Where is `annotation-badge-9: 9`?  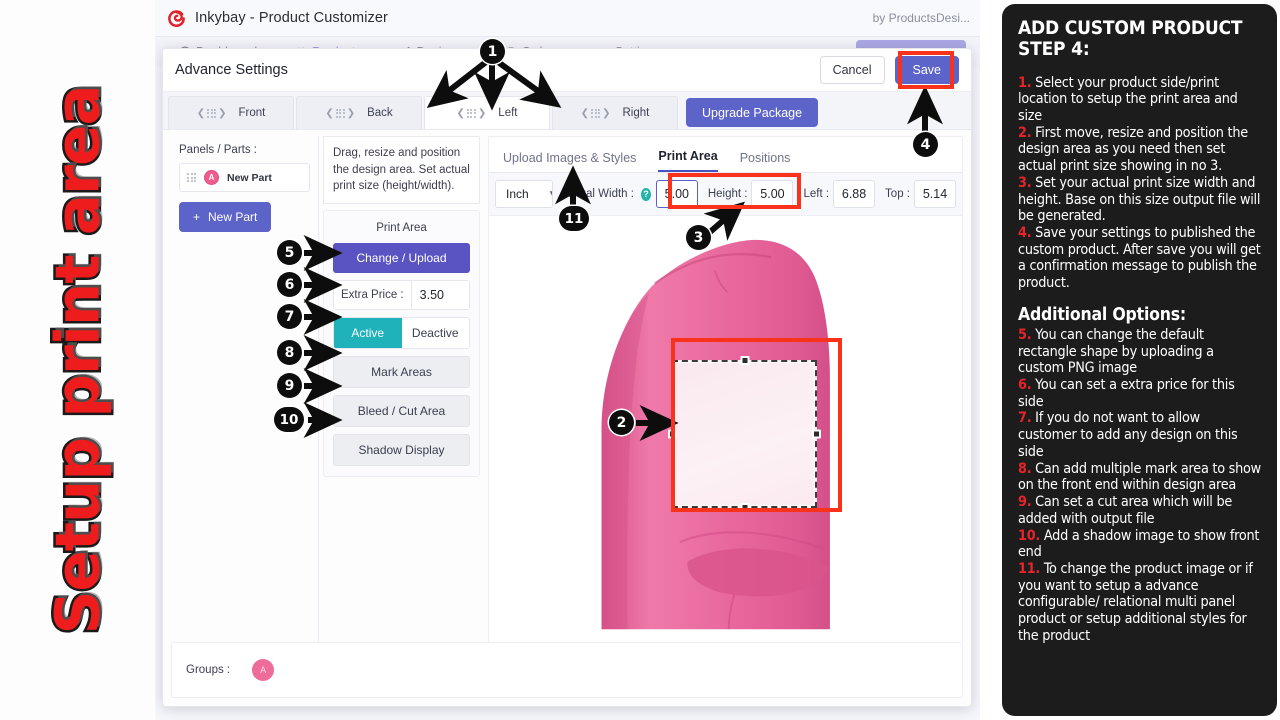 annotation-badge-9: 9 is located at coordinates (289, 385).